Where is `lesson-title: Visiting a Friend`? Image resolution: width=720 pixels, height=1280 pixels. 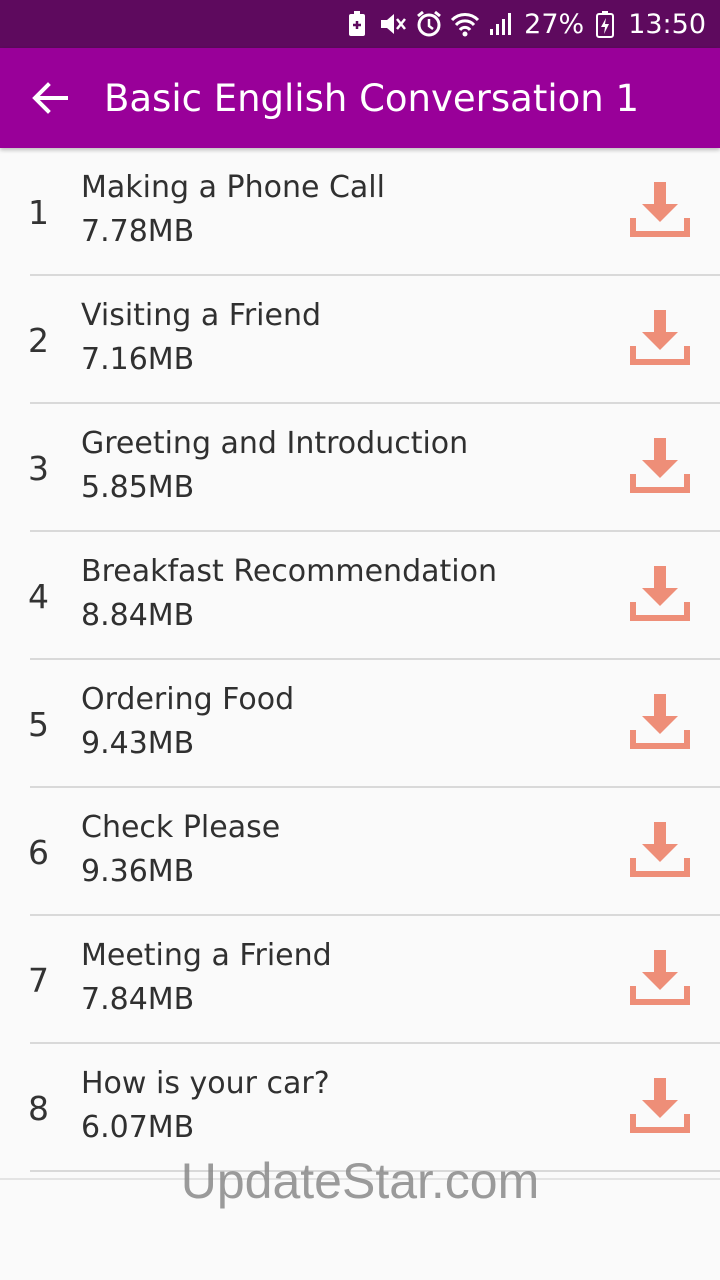
lesson-title: Visiting a Friend is located at coordinates (201, 315).